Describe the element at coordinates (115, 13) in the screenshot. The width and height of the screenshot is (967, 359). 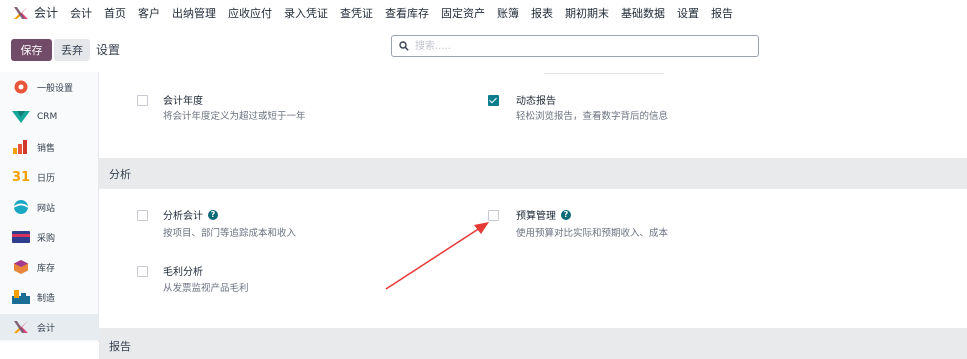
I see `menu-item: 首页` at that location.